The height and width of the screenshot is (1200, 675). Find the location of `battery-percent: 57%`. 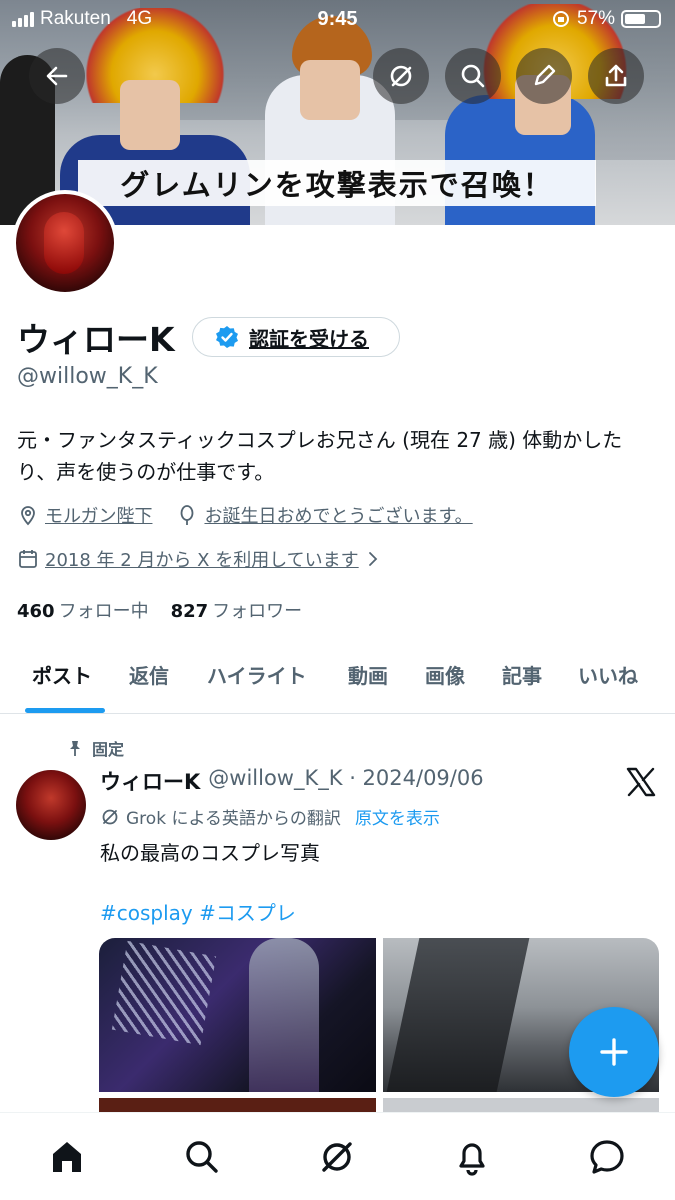

battery-percent: 57% is located at coordinates (595, 18).